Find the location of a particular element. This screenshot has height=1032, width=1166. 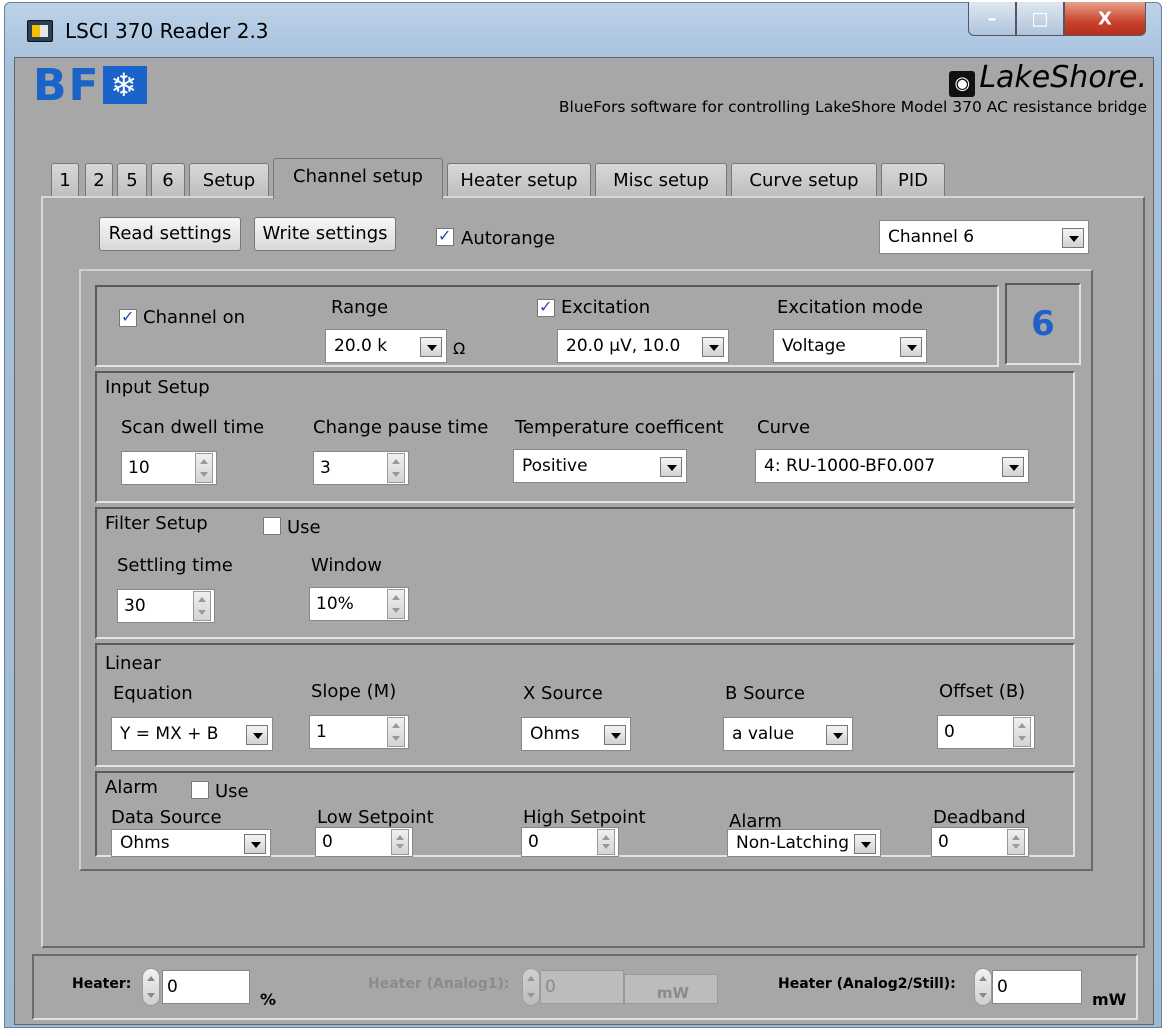

alarm-title: Alarm is located at coordinates (131, 787).